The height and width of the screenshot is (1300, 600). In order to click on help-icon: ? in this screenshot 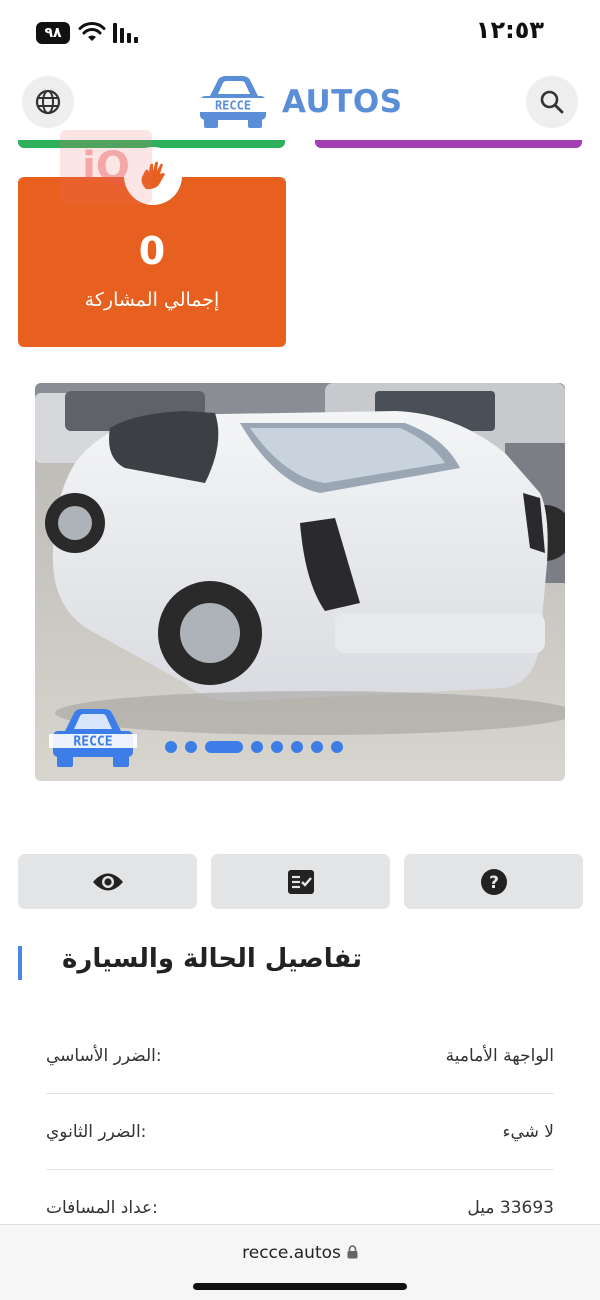, I will do `click(493, 881)`.